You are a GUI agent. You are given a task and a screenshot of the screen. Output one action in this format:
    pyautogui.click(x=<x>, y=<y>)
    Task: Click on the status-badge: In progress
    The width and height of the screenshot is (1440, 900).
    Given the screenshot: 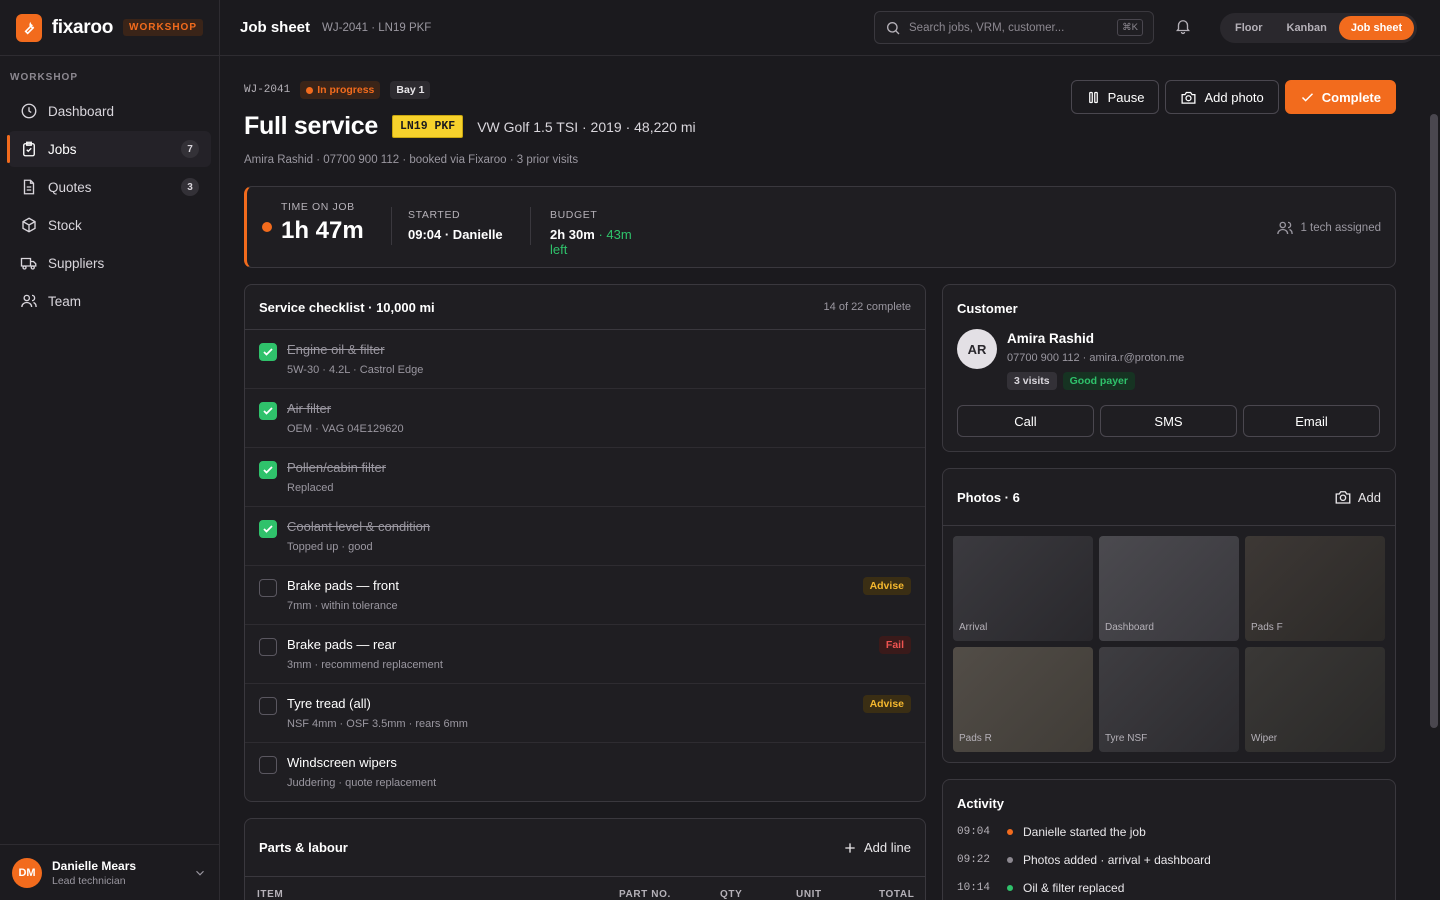 What is the action you would take?
    pyautogui.click(x=340, y=90)
    